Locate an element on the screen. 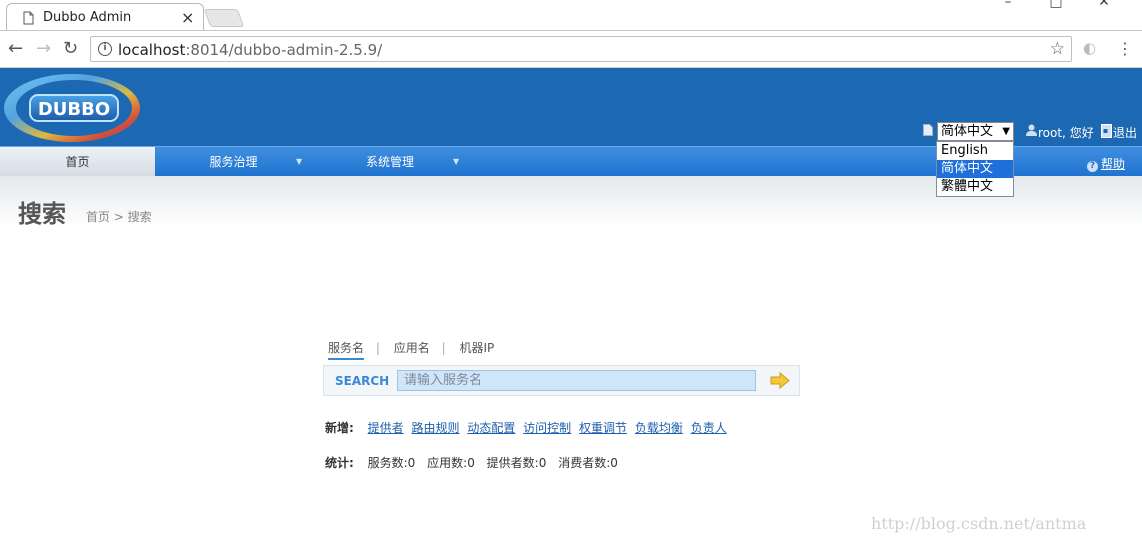  logout-link: 退出 is located at coordinates (1125, 132).